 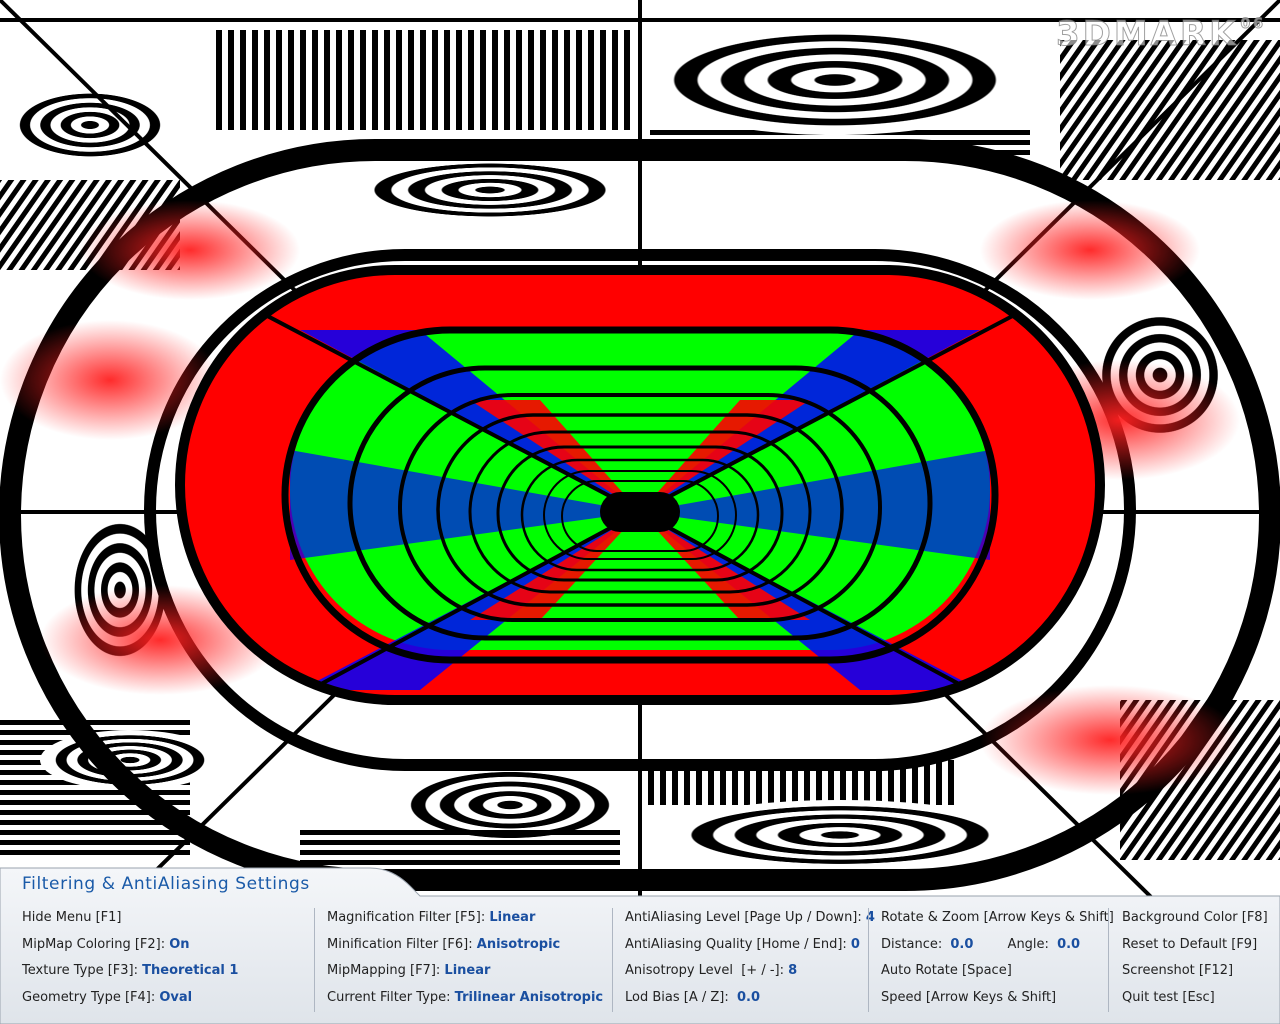 What do you see at coordinates (1195, 948) in the screenshot?
I see `reset-default-item: Reset to Default [F9]` at bounding box center [1195, 948].